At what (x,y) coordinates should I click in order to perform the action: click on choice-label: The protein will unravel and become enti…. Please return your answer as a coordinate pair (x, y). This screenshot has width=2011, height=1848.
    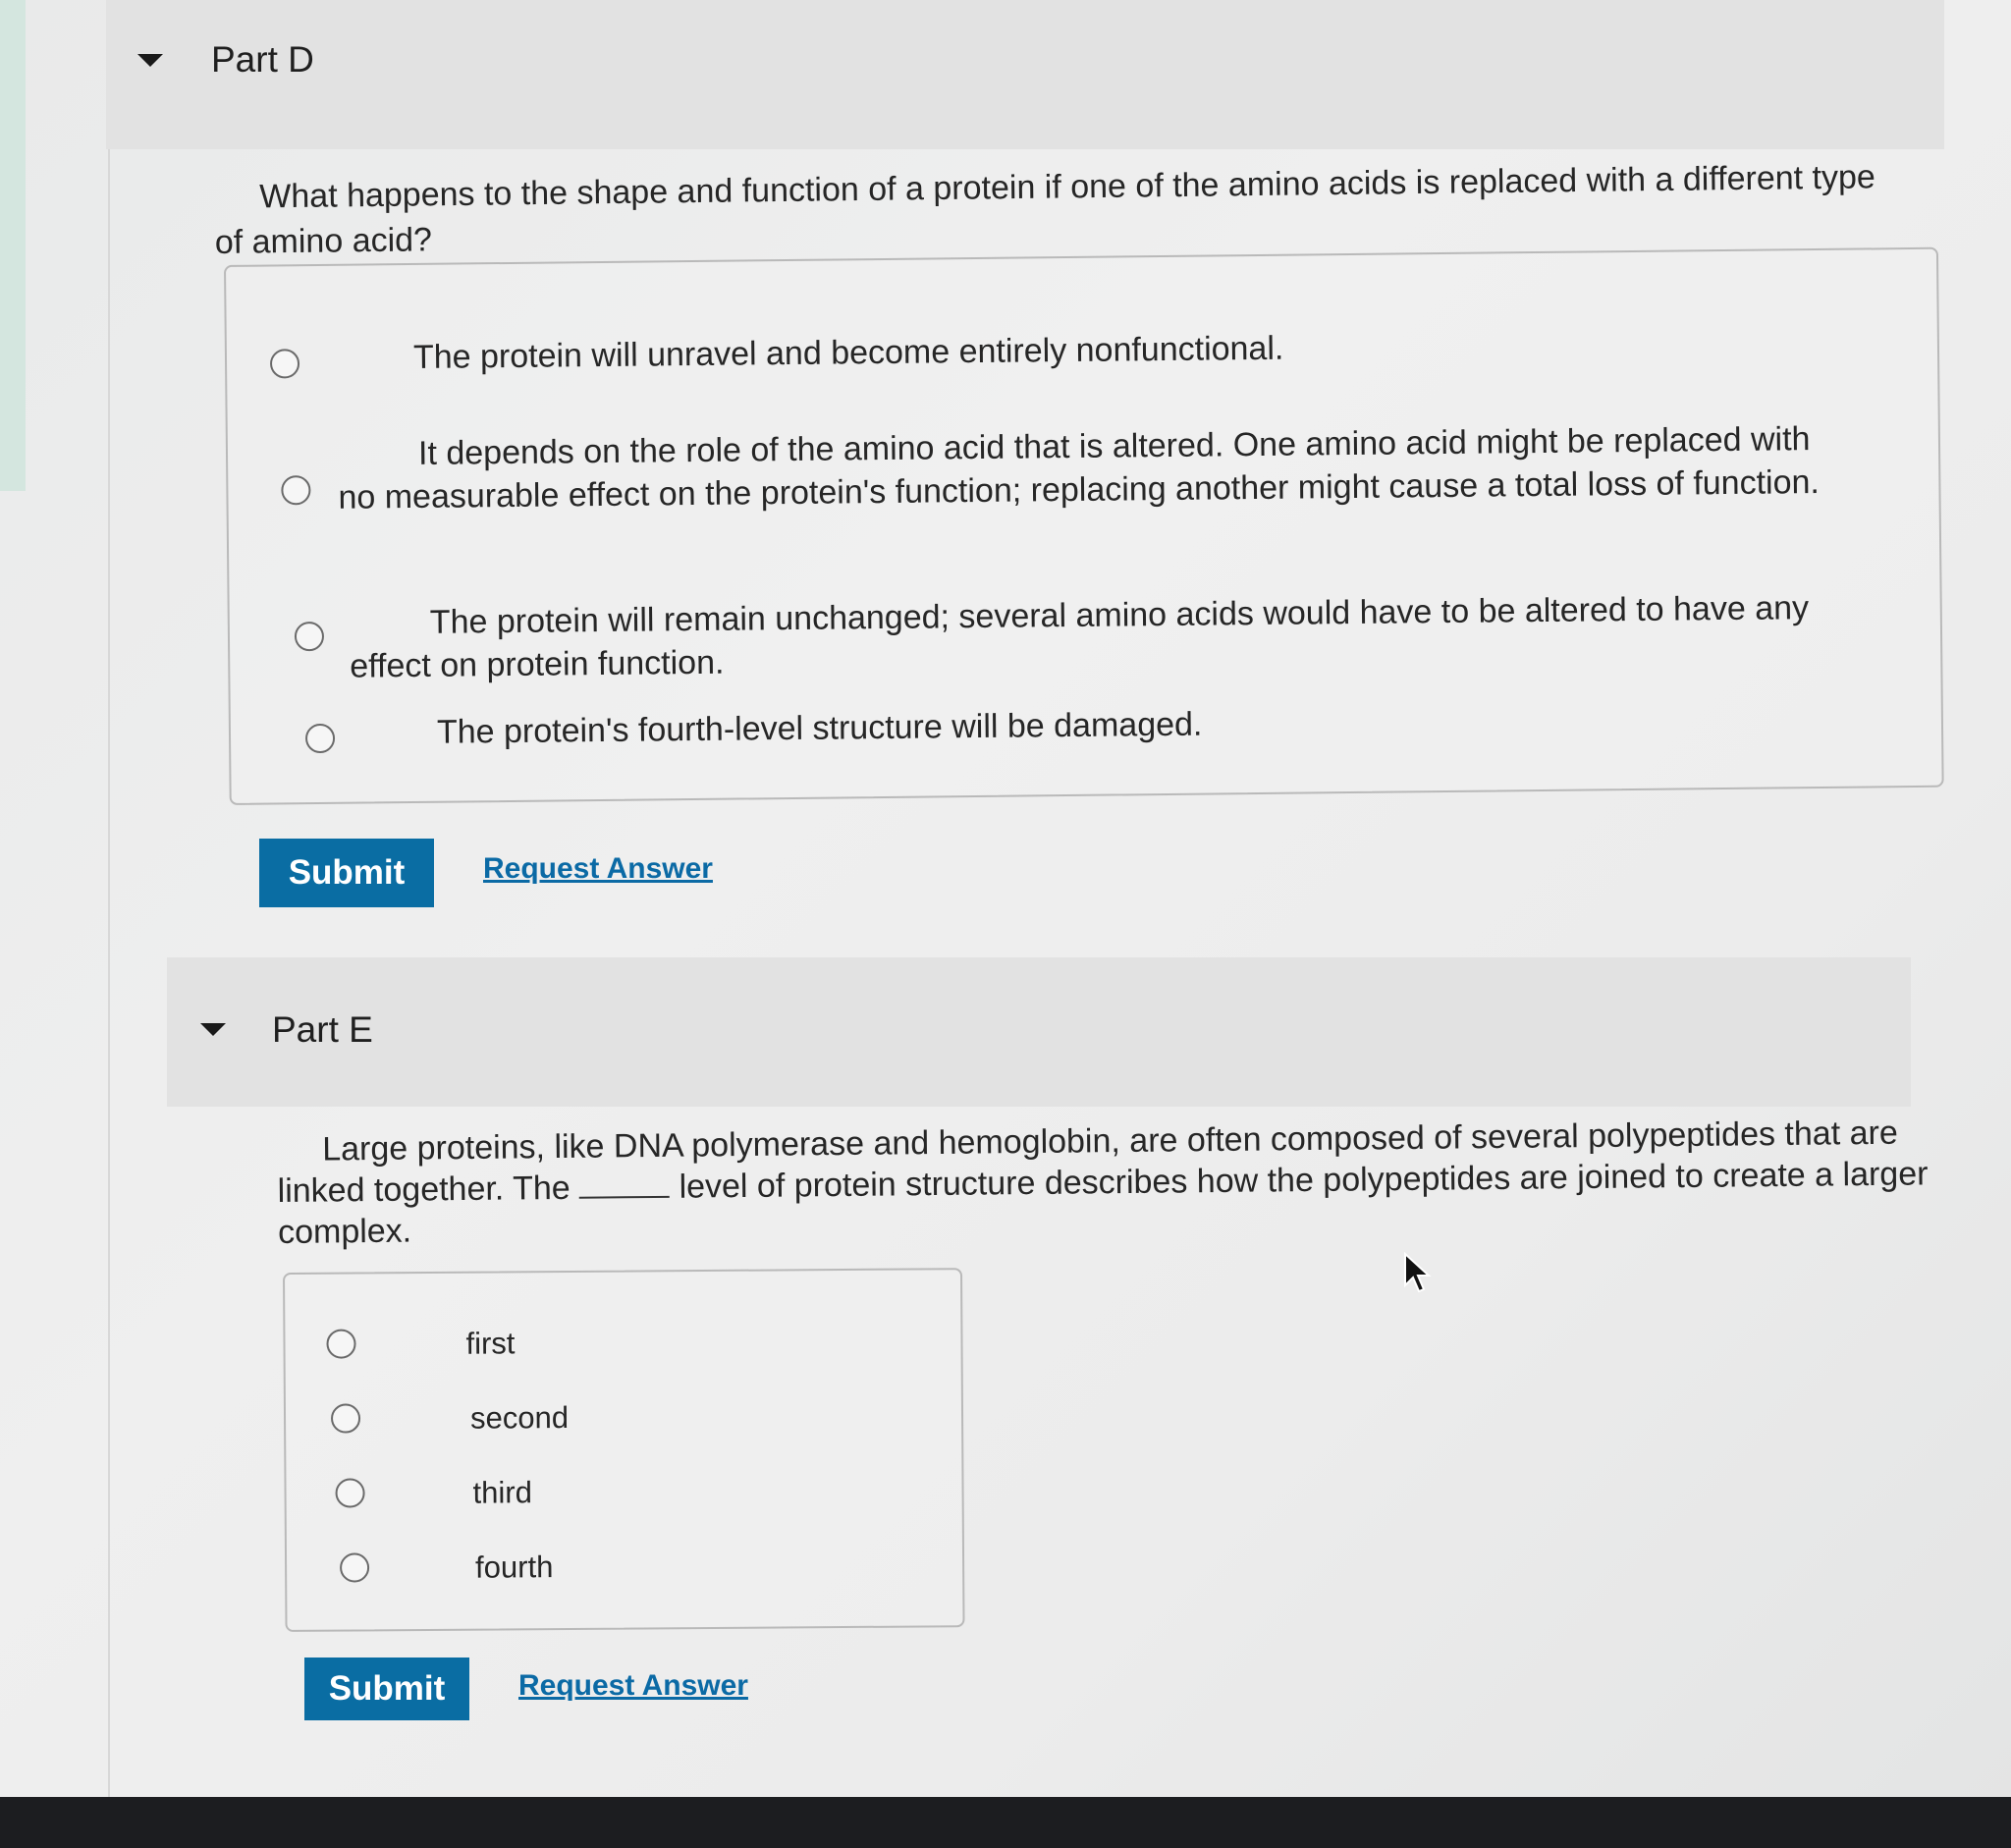
    Looking at the image, I should click on (848, 353).